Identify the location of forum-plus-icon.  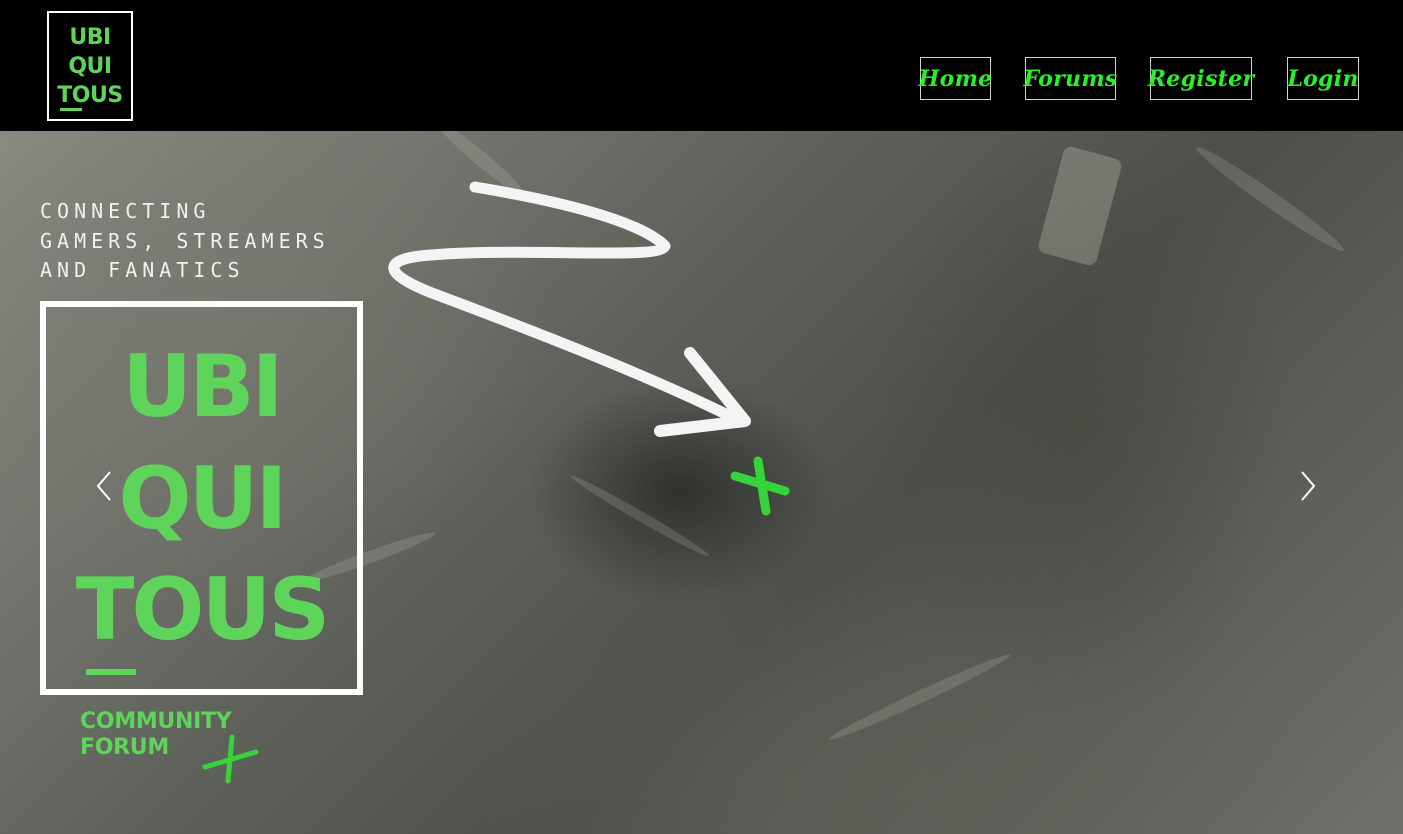
(230, 759).